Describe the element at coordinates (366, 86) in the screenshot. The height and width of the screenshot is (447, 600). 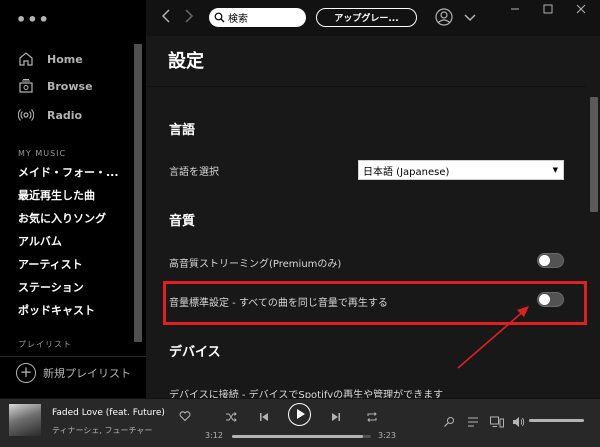
I see `divider` at that location.